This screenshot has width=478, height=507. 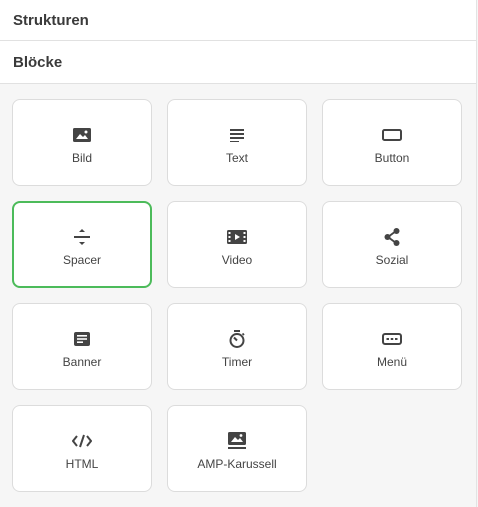 I want to click on spacer-divide-icon, so click(x=82, y=237).